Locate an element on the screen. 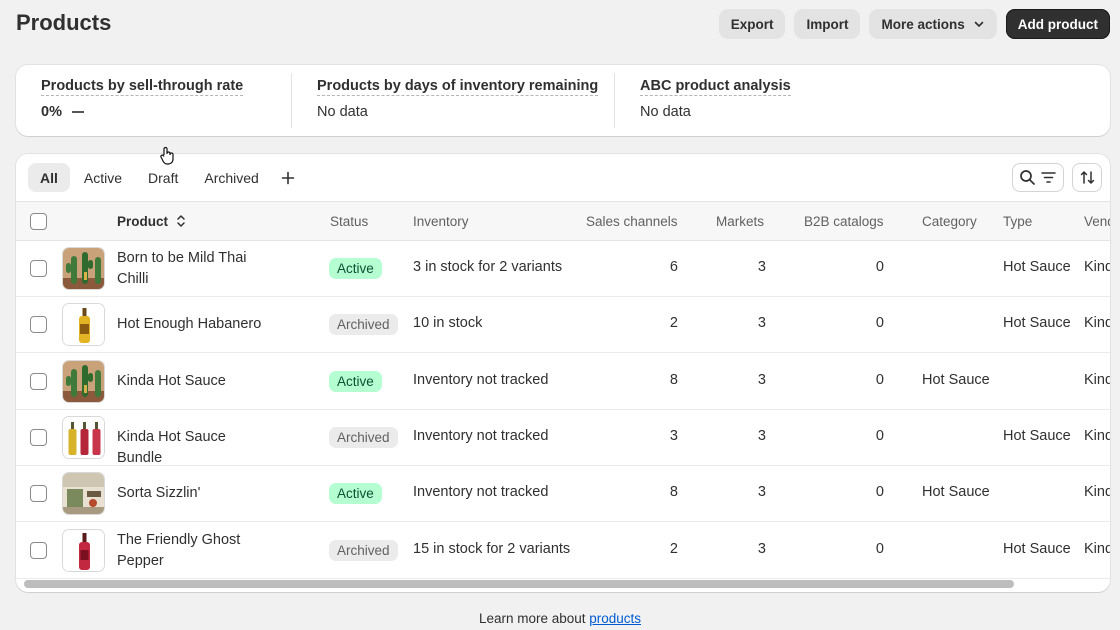 Image resolution: width=1120 pixels, height=630 pixels. column-category: Category is located at coordinates (949, 221).